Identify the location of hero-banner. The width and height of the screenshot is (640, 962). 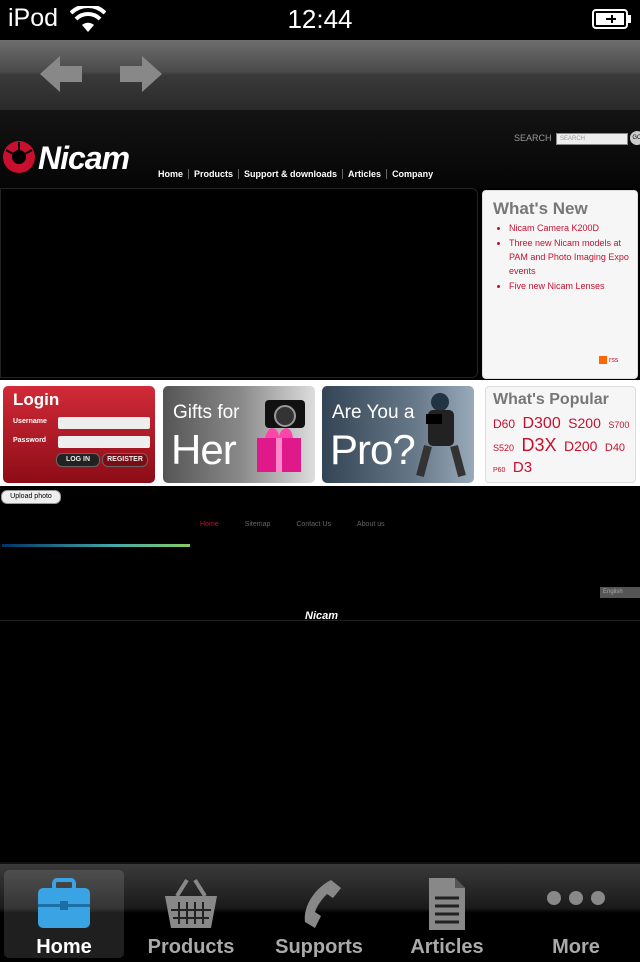
(239, 283).